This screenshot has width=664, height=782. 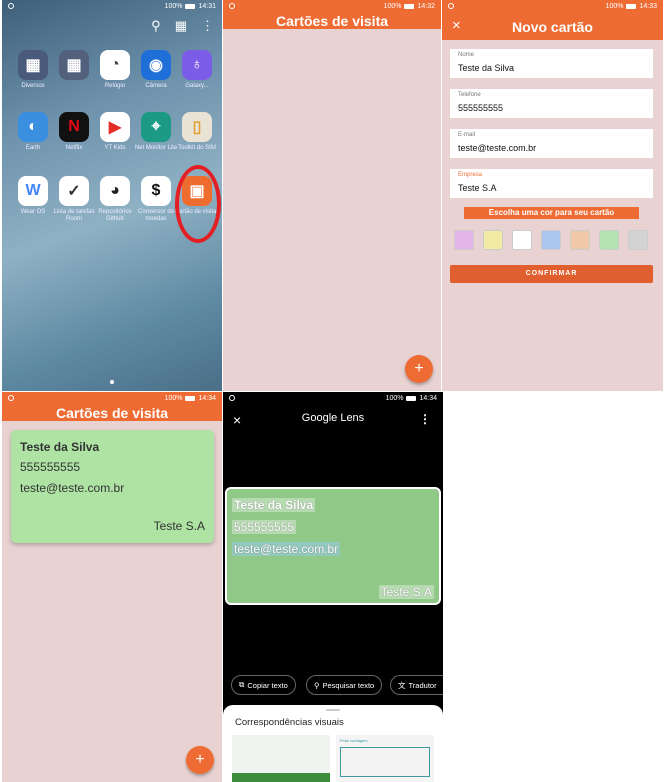 What do you see at coordinates (179, 526) in the screenshot?
I see `card-company: Teste S.A` at bounding box center [179, 526].